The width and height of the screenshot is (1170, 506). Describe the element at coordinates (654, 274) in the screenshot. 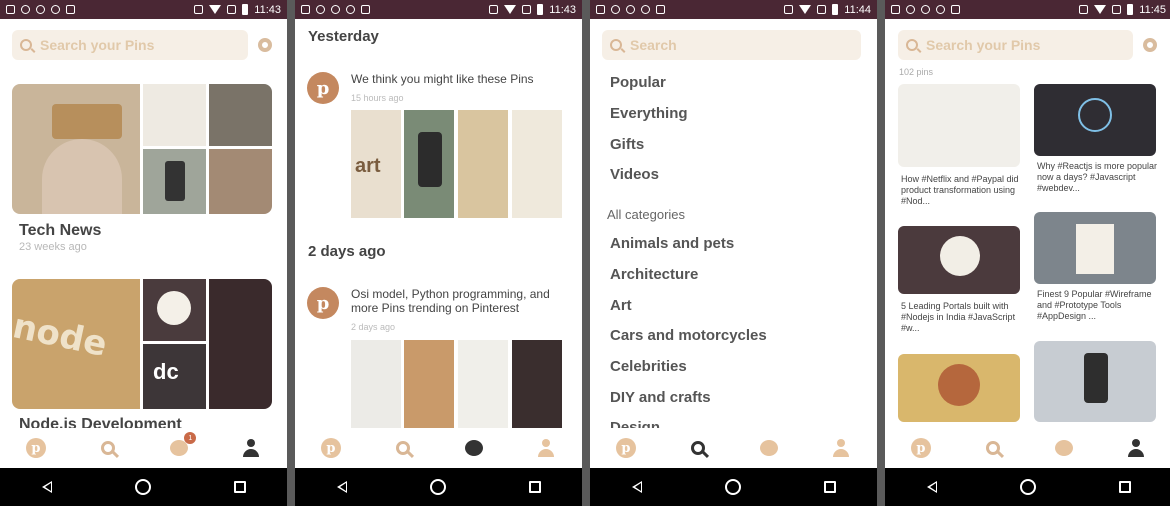

I see `category-item: Architecture` at that location.